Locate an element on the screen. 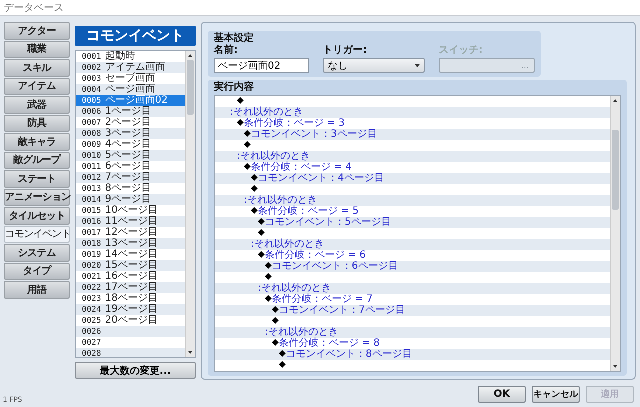  event-list-item: 0006 1ページ目 is located at coordinates (130, 111).